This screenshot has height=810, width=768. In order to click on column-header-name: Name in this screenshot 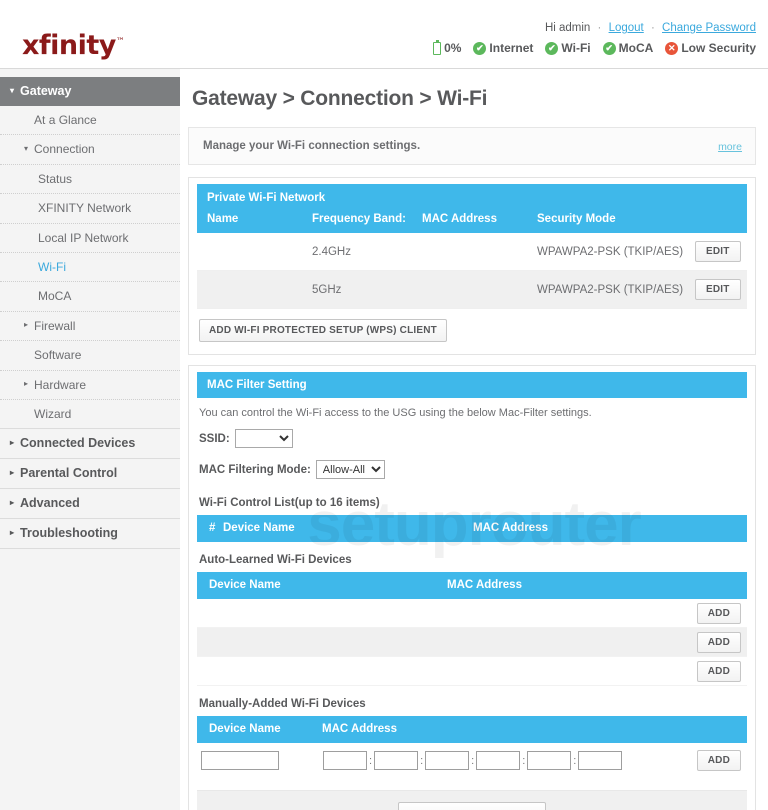, I will do `click(254, 219)`.